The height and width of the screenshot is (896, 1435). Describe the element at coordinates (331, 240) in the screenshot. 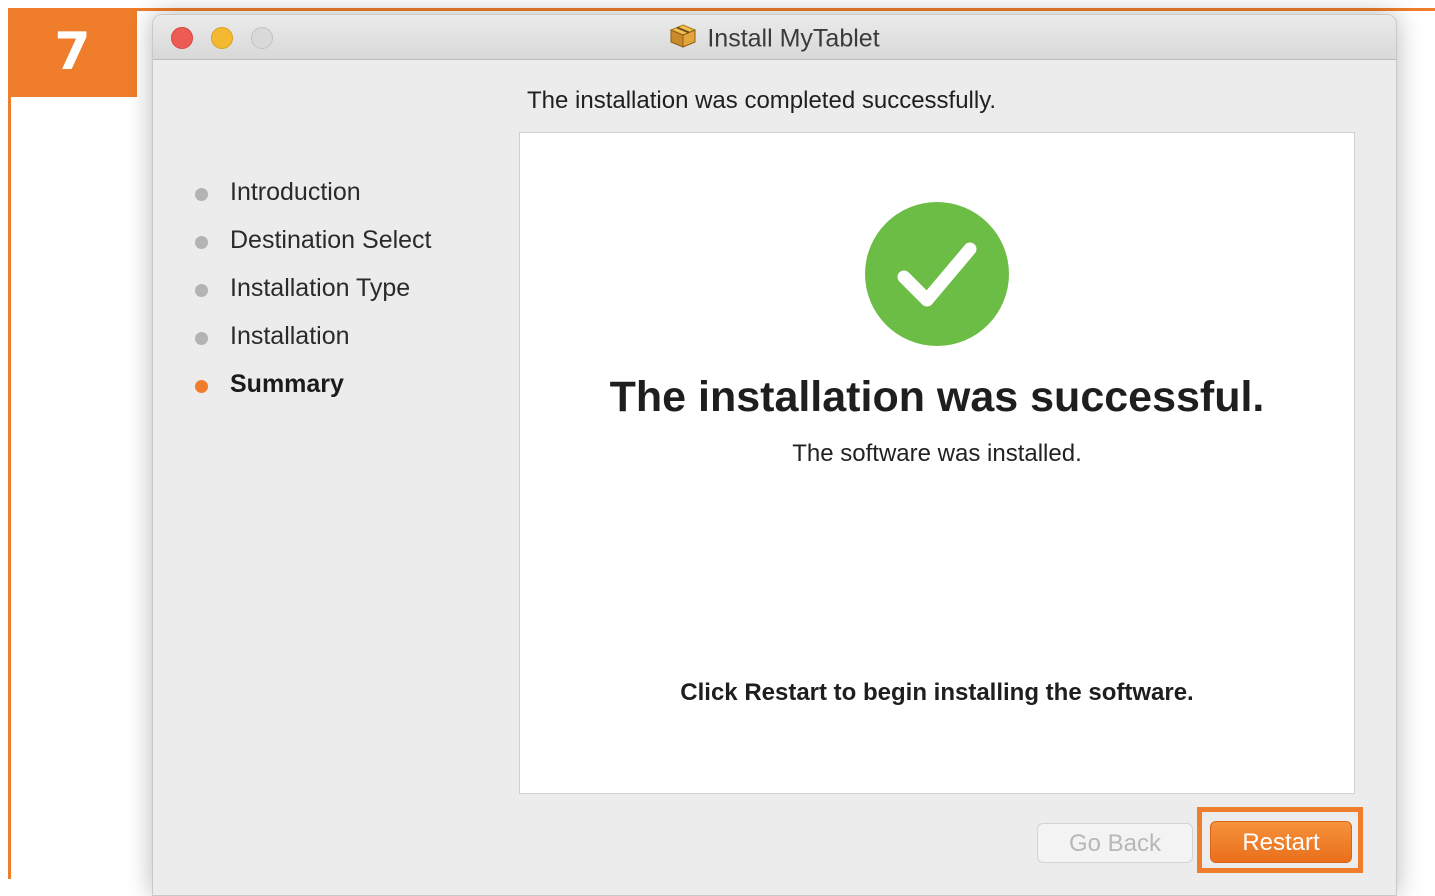

I see `sidebar-item-label: Destination Select` at that location.